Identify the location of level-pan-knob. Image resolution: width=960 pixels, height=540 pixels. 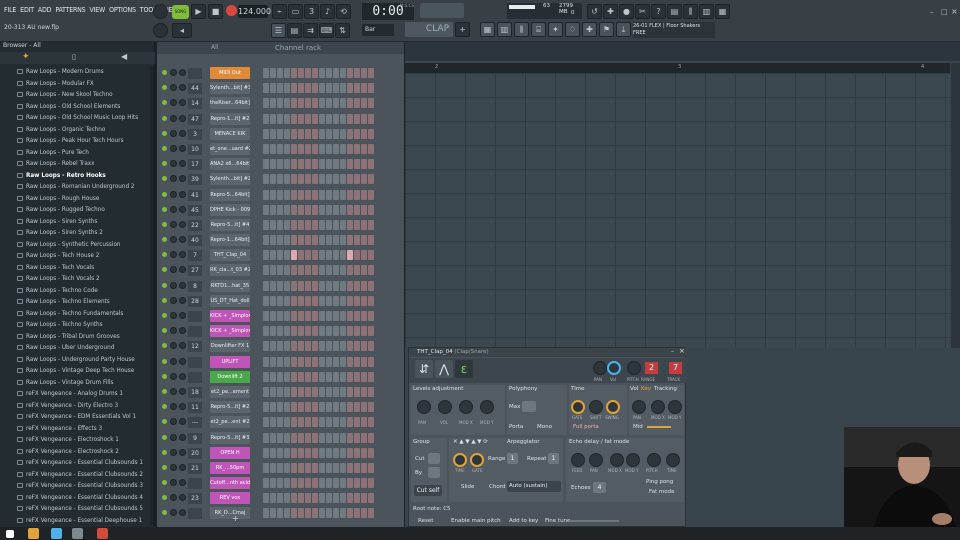
(424, 407).